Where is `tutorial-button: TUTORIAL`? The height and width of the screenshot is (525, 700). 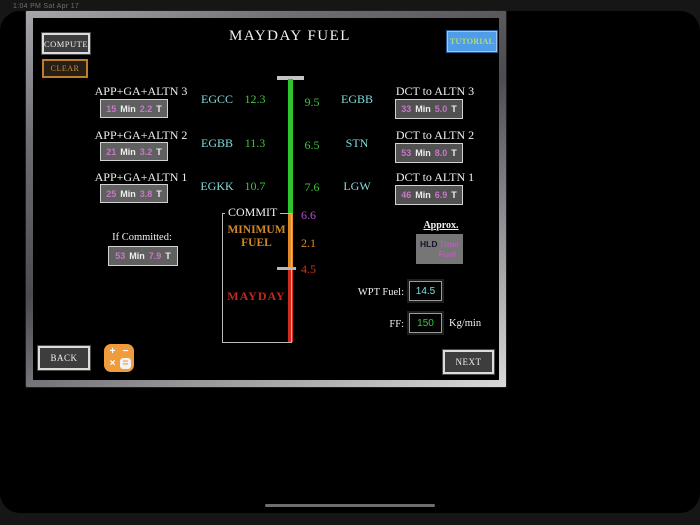 tutorial-button: TUTORIAL is located at coordinates (472, 41).